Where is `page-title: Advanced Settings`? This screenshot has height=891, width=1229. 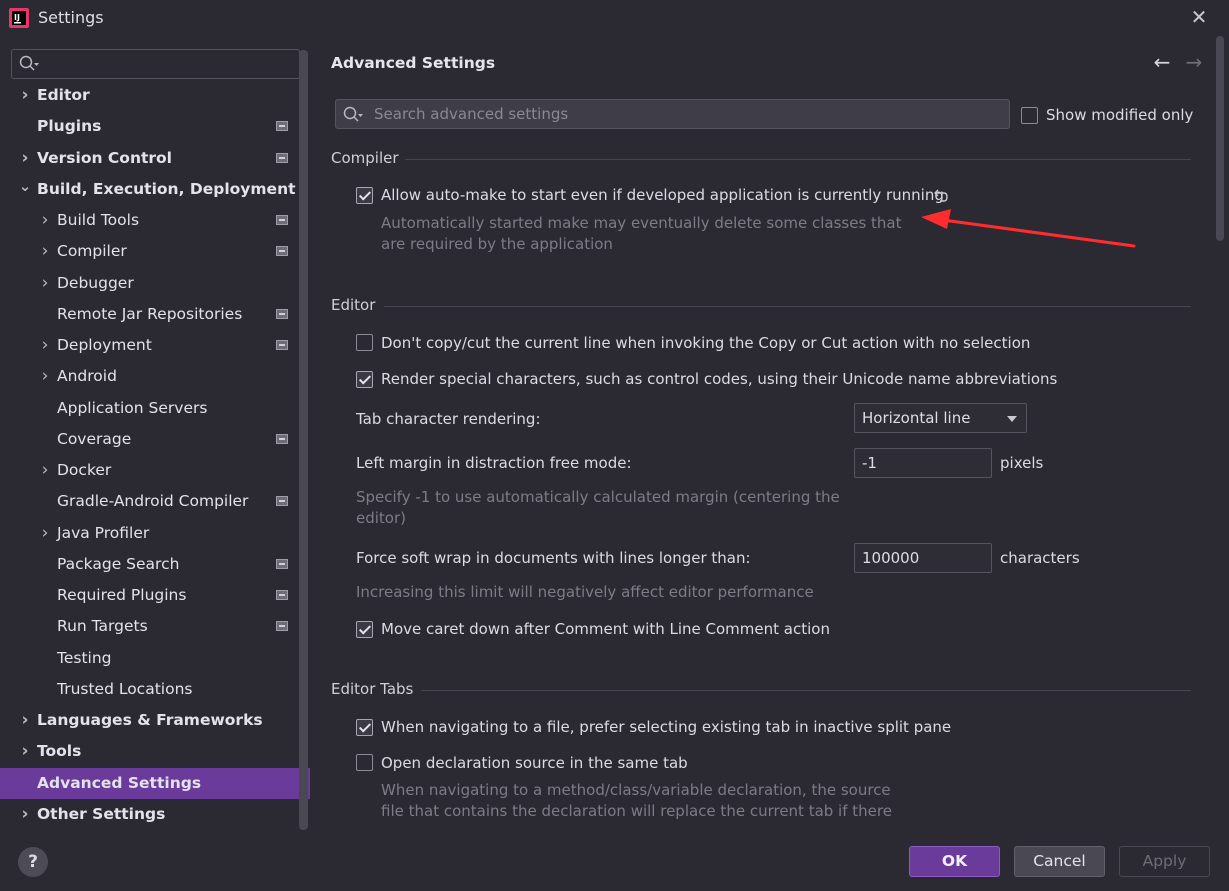
page-title: Advanced Settings is located at coordinates (413, 63).